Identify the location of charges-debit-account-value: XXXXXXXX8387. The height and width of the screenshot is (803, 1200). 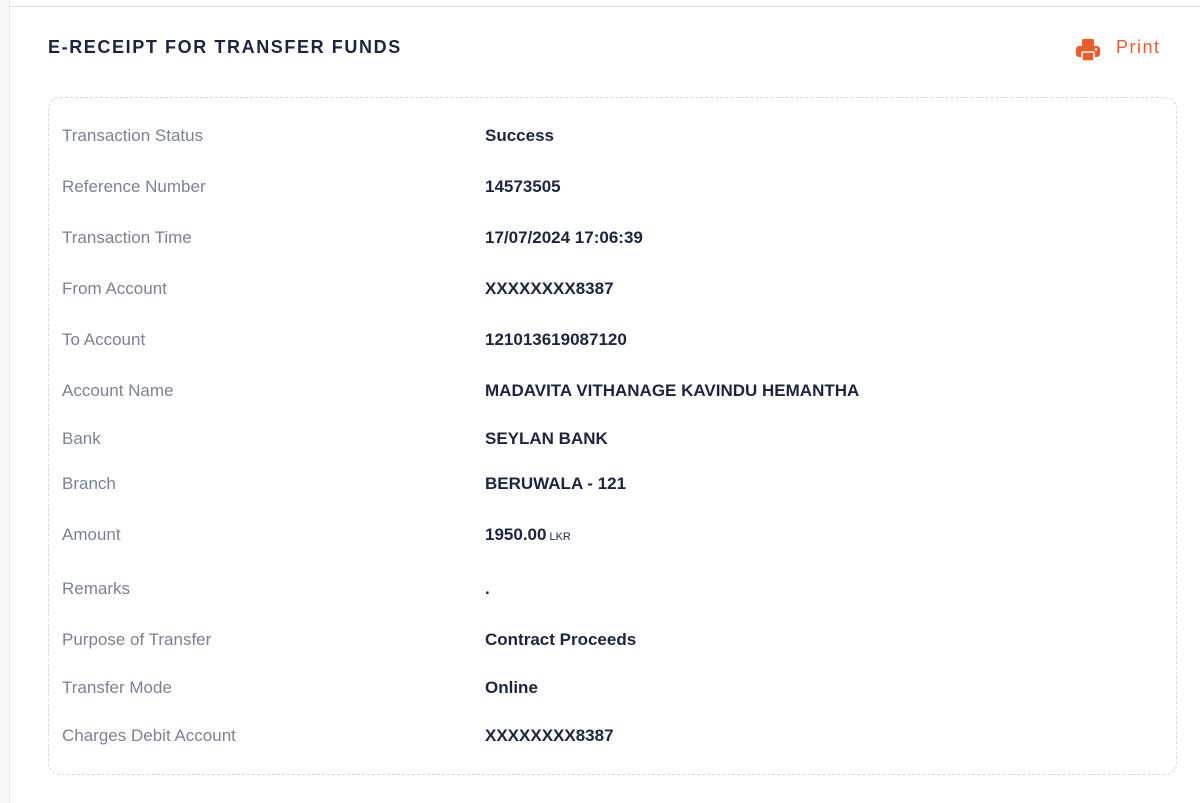
(549, 735).